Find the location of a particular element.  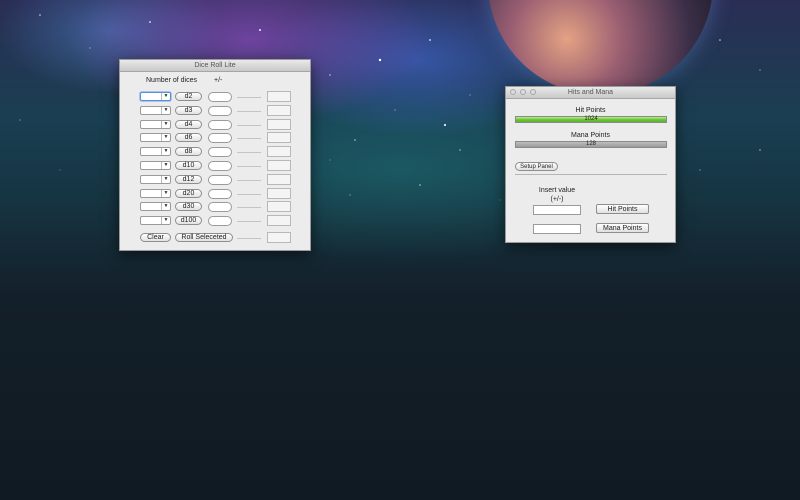

dice-row-d3: ▼ d3 is located at coordinates (215, 110).